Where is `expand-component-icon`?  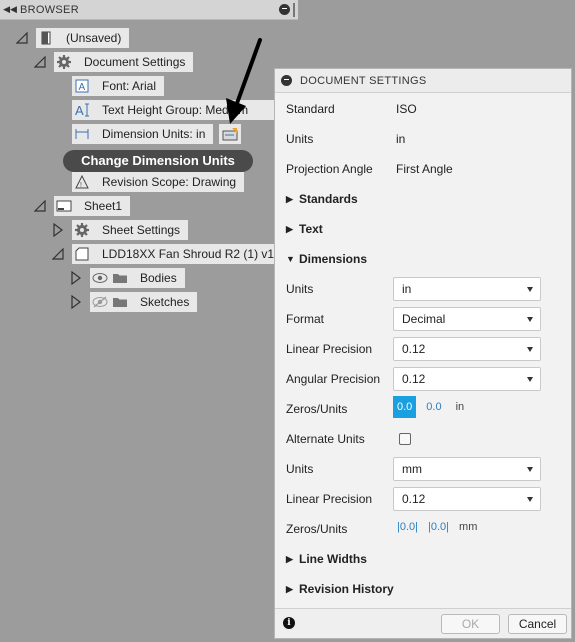 expand-component-icon is located at coordinates (58, 254).